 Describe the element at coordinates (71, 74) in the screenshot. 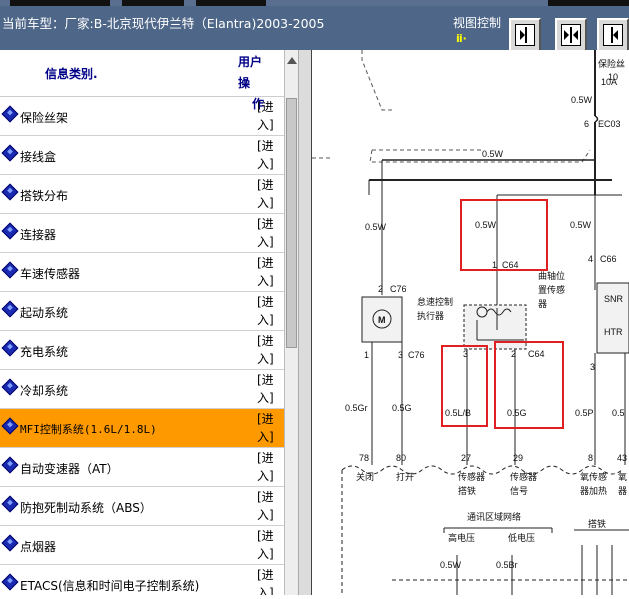

I see `col-category-header: 信息类别.` at that location.